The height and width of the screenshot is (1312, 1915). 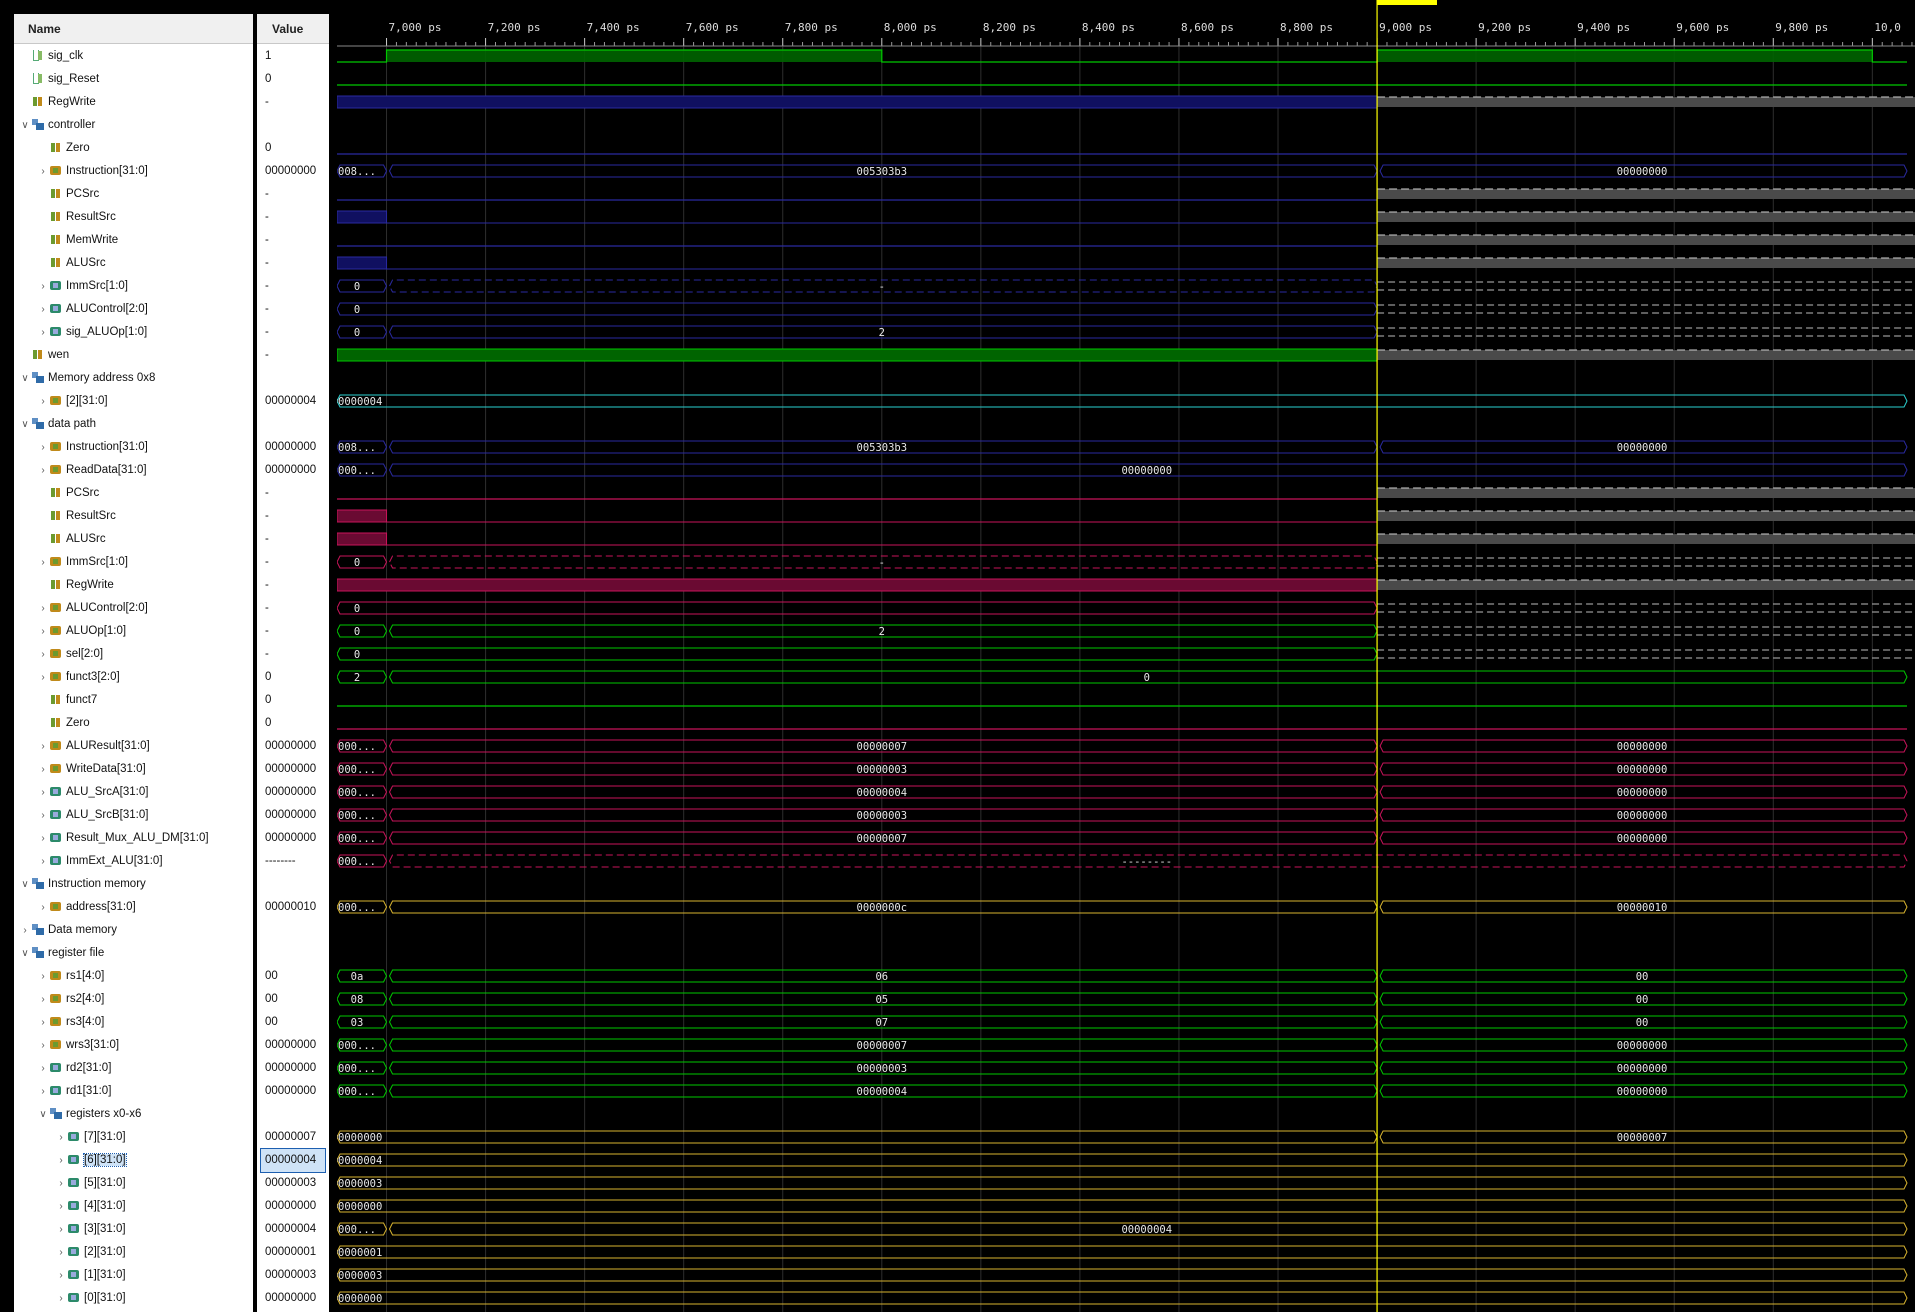 What do you see at coordinates (91, 769) in the screenshot?
I see `signal-row: › WriteData[31:0]` at bounding box center [91, 769].